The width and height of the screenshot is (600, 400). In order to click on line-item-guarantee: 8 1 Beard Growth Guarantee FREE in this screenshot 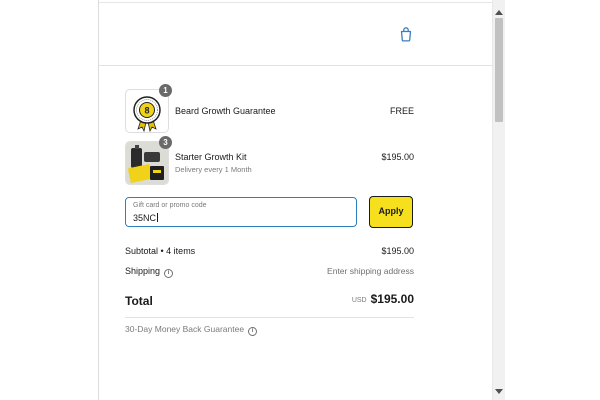, I will do `click(269, 108)`.